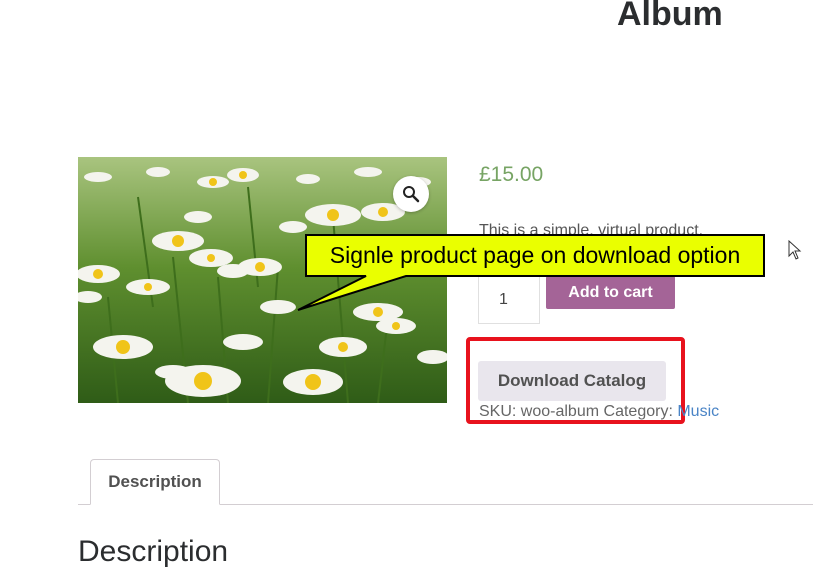  Describe the element at coordinates (698, 411) in the screenshot. I see `category-link: Music` at that location.